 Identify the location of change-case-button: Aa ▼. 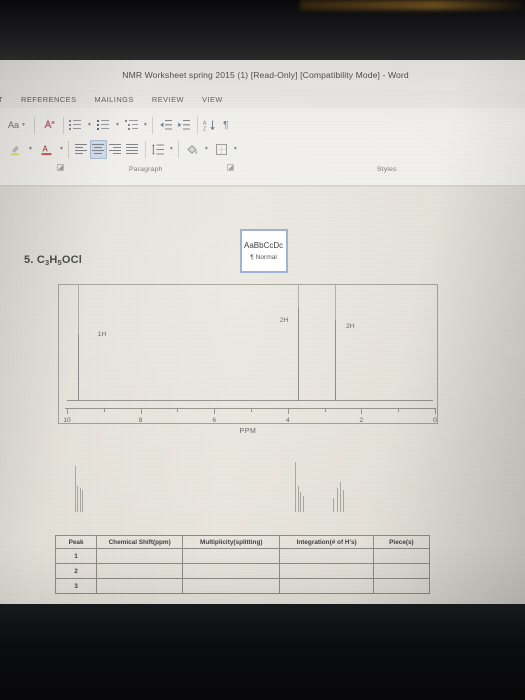
(17, 125).